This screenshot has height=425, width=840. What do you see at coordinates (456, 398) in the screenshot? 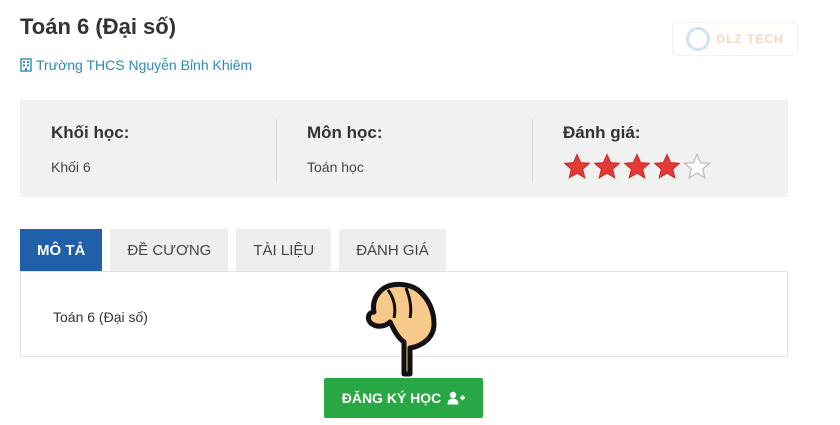
I see `user-plus-icon` at bounding box center [456, 398].